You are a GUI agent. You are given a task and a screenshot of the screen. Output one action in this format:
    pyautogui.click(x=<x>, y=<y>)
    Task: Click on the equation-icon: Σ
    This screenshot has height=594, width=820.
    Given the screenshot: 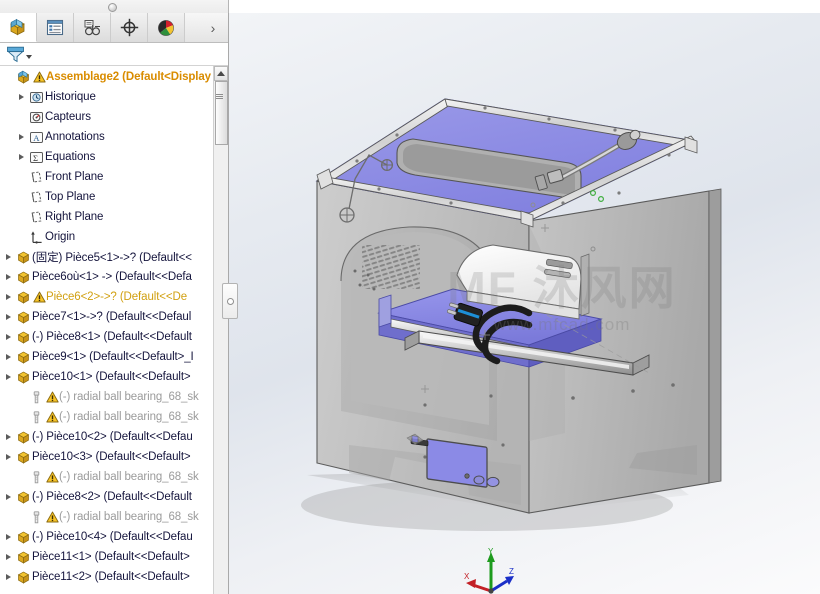 What is the action you would take?
    pyautogui.click(x=36, y=157)
    